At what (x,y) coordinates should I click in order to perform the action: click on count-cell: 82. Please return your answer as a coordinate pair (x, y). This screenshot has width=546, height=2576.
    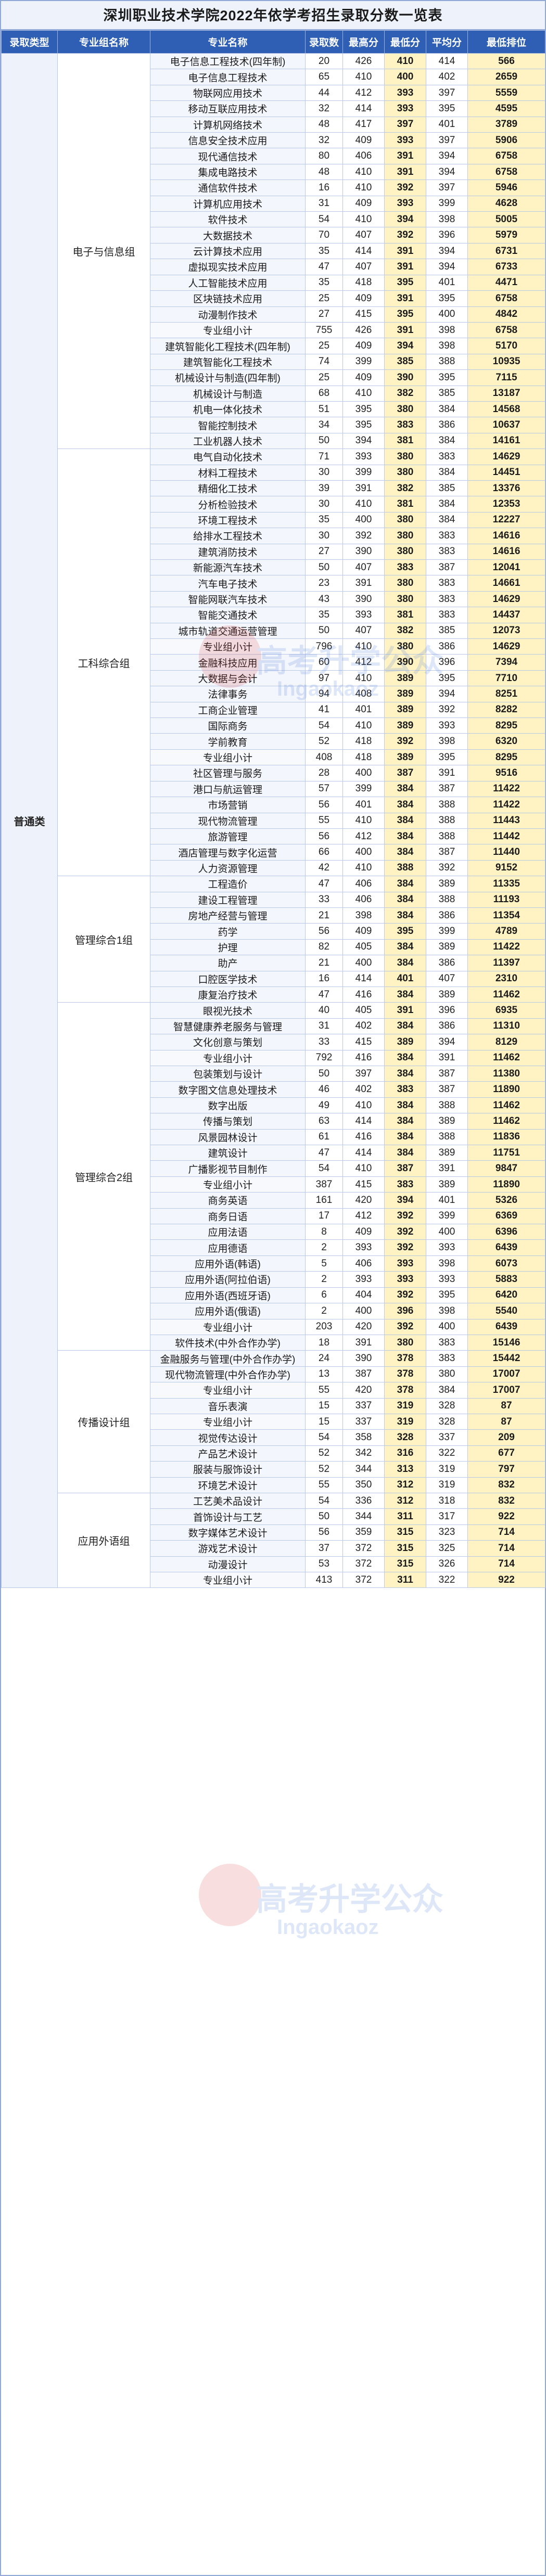
    Looking at the image, I should click on (324, 948).